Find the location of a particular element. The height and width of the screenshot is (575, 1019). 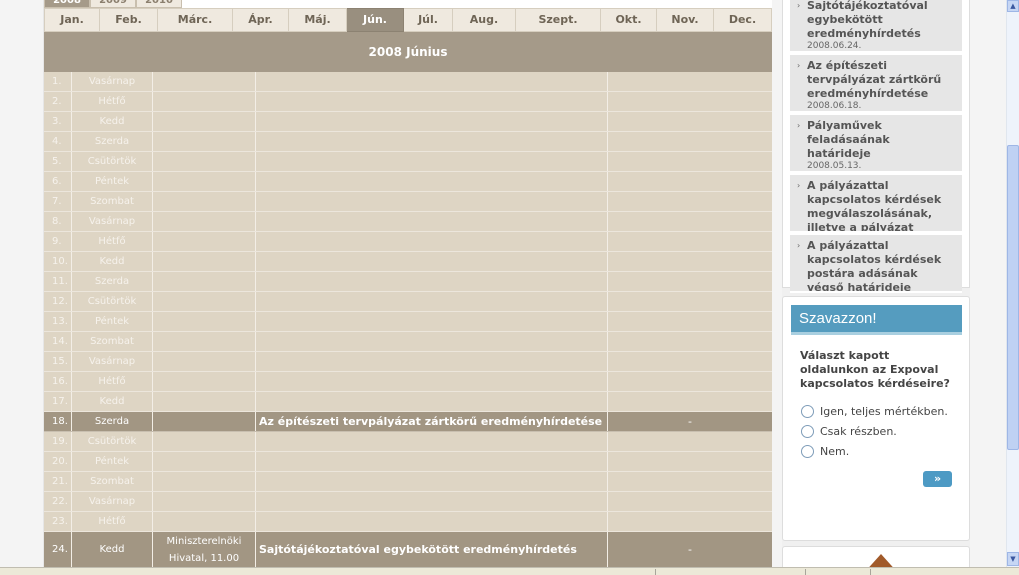

scrollbar-thumb is located at coordinates (1013, 297).